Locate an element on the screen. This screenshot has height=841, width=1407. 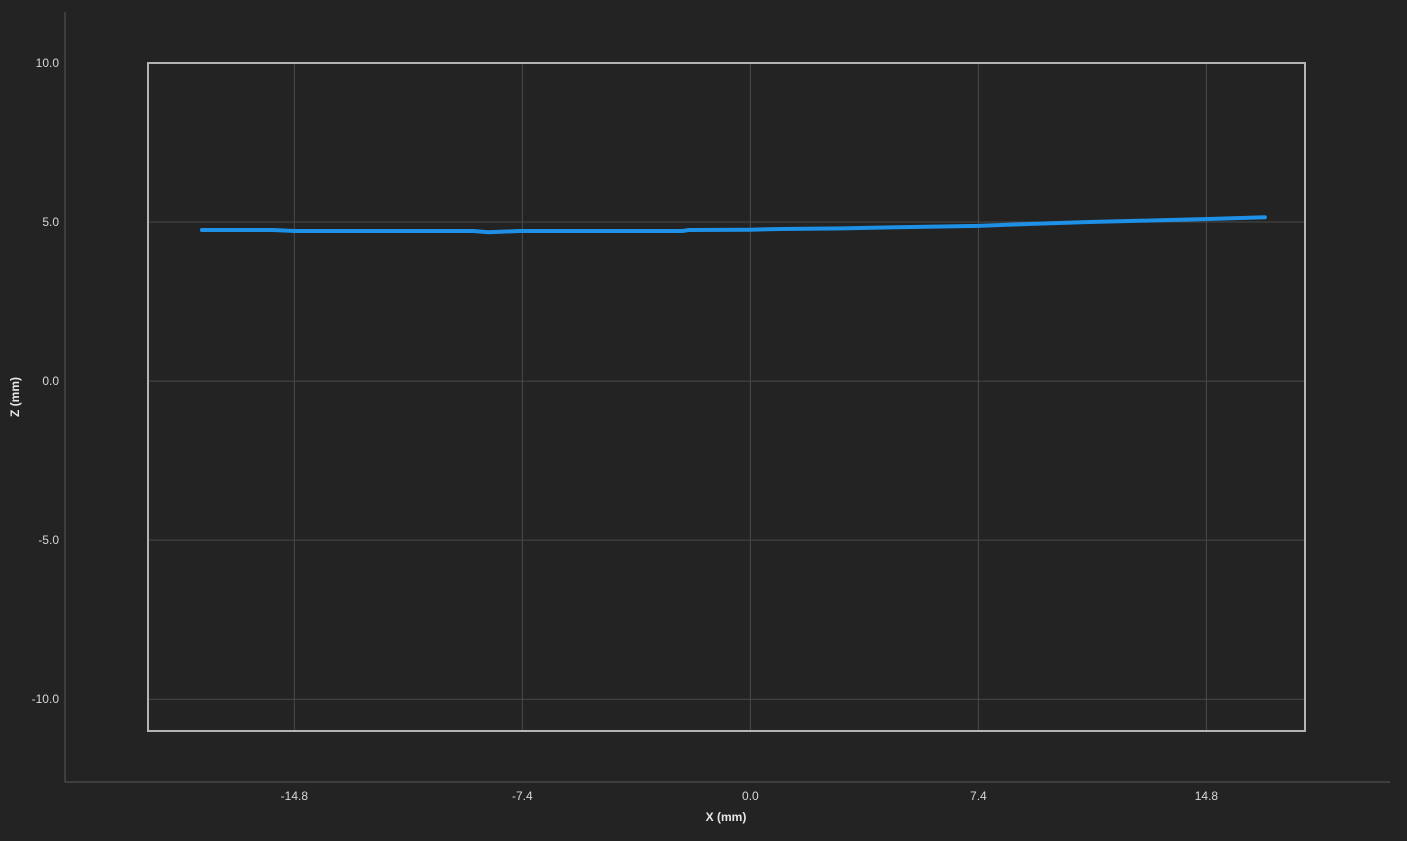
y-tick-labels: 10.0 5.0 0.0 -5.0 -10.0 is located at coordinates (46, 381).